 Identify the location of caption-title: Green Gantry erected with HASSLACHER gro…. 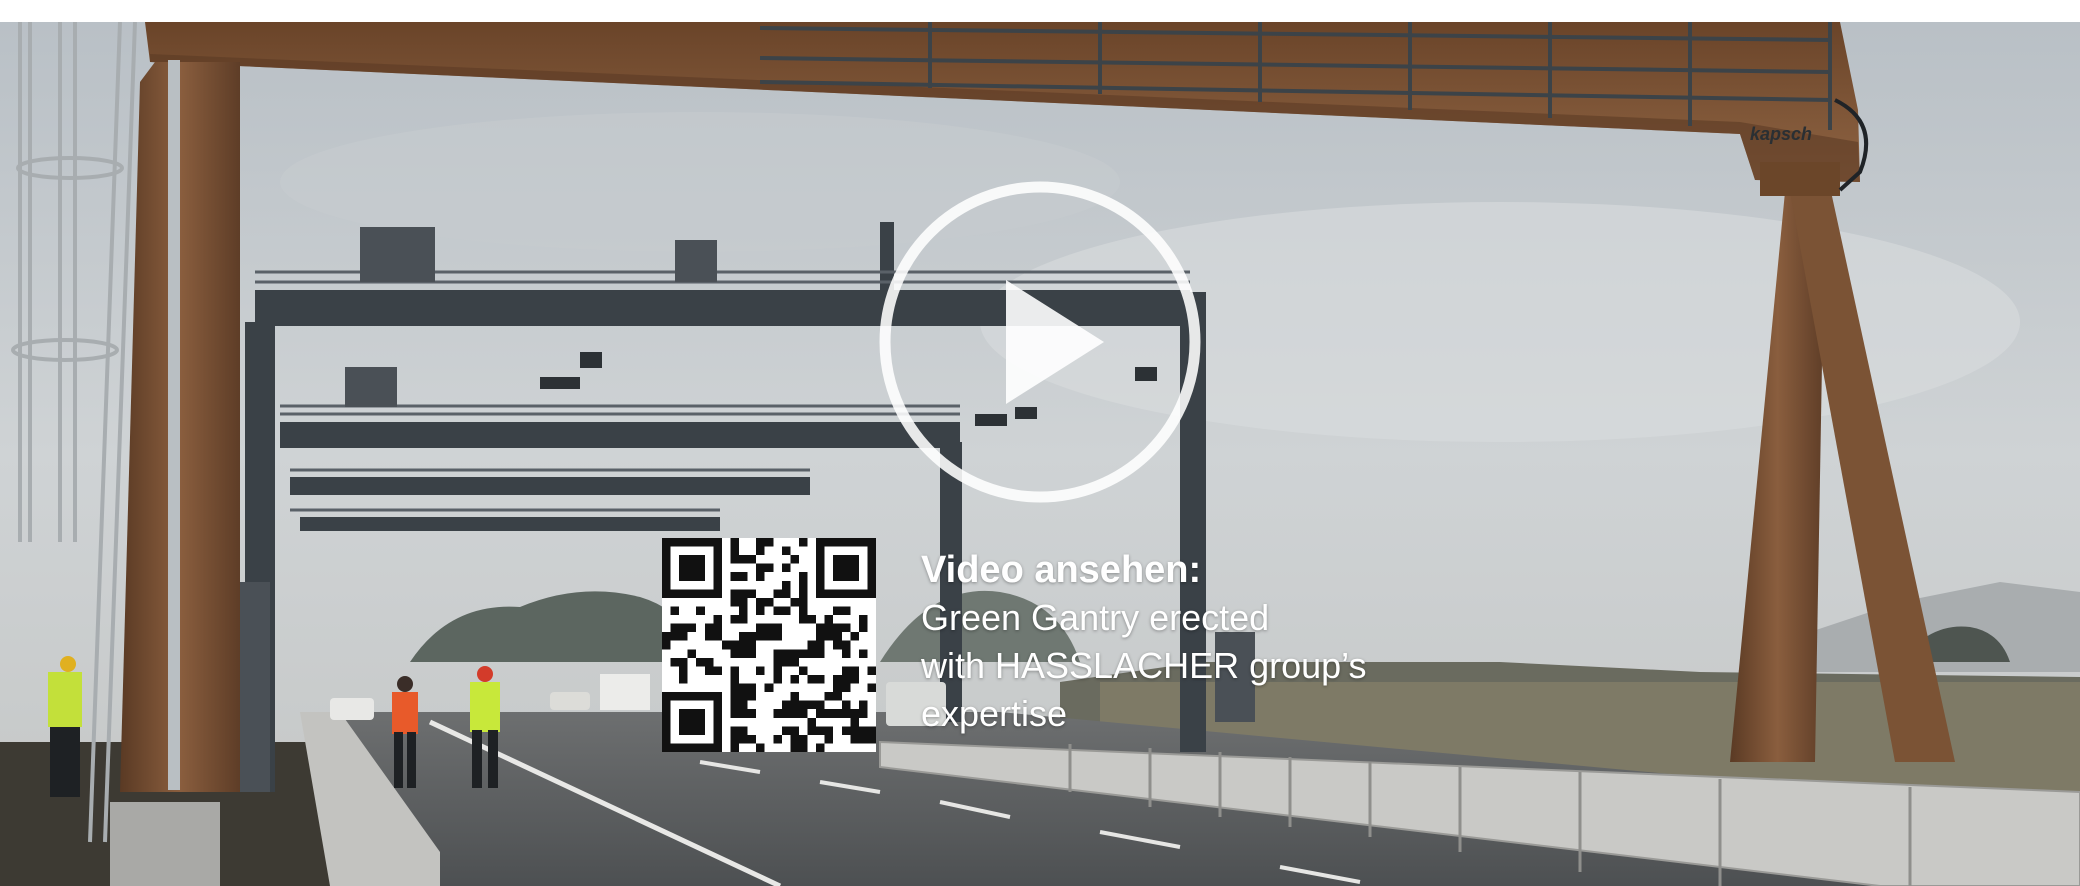
(1181, 666).